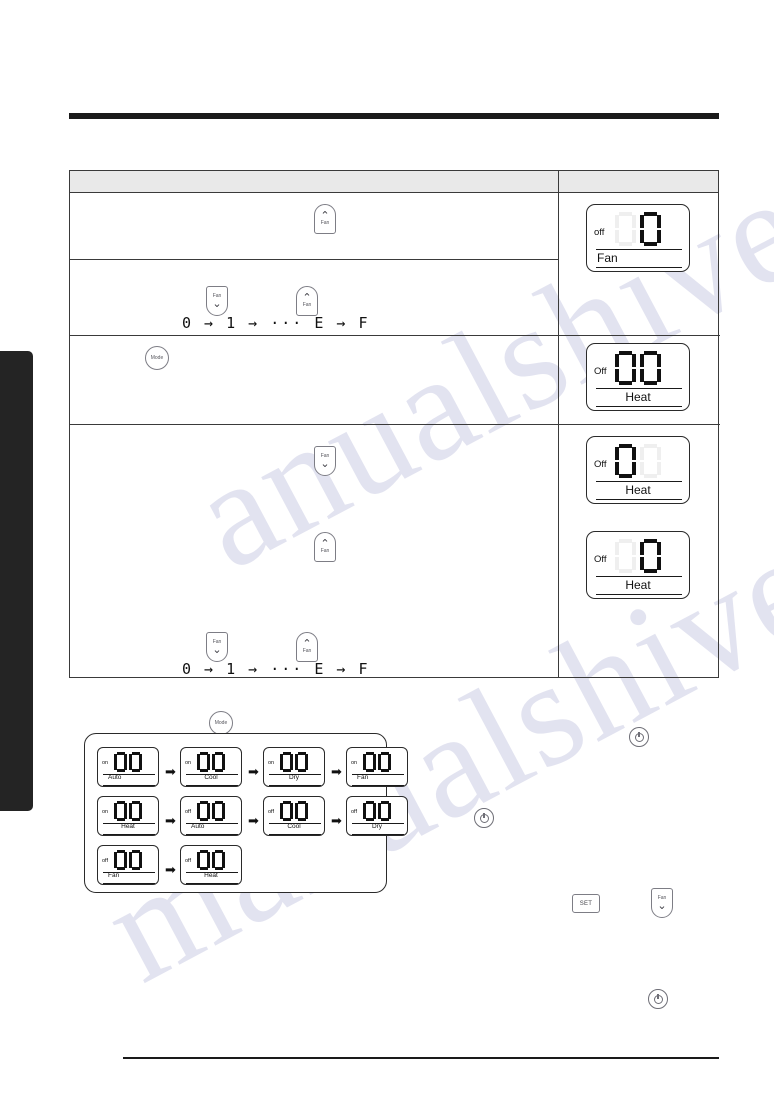 This screenshot has height=1093, width=774. I want to click on flow-step-off-cool: off Cool, so click(294, 816).